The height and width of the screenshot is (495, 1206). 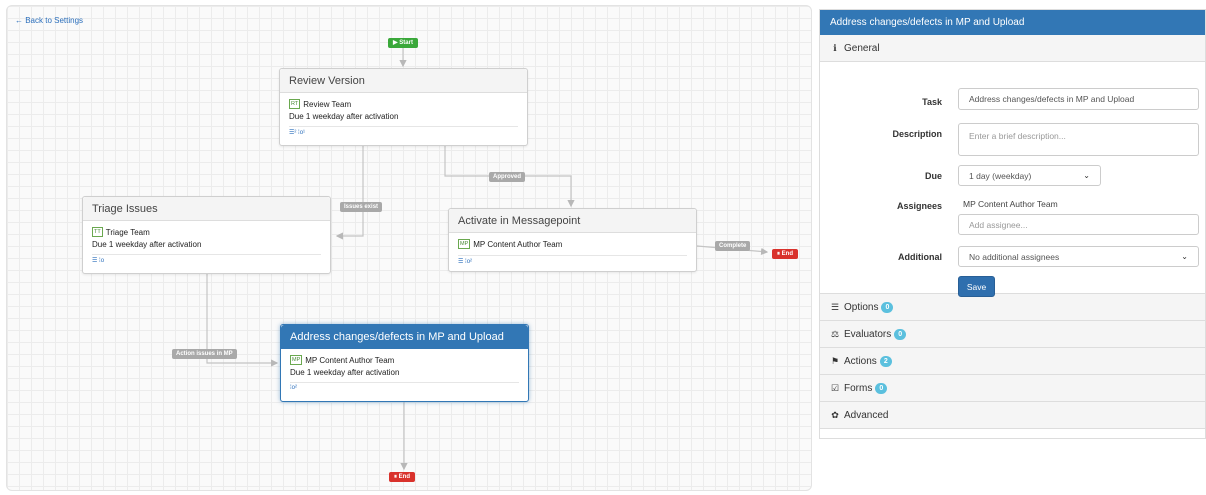 What do you see at coordinates (1014, 256) in the screenshot?
I see `additional-selected-value: No additional assignees` at bounding box center [1014, 256].